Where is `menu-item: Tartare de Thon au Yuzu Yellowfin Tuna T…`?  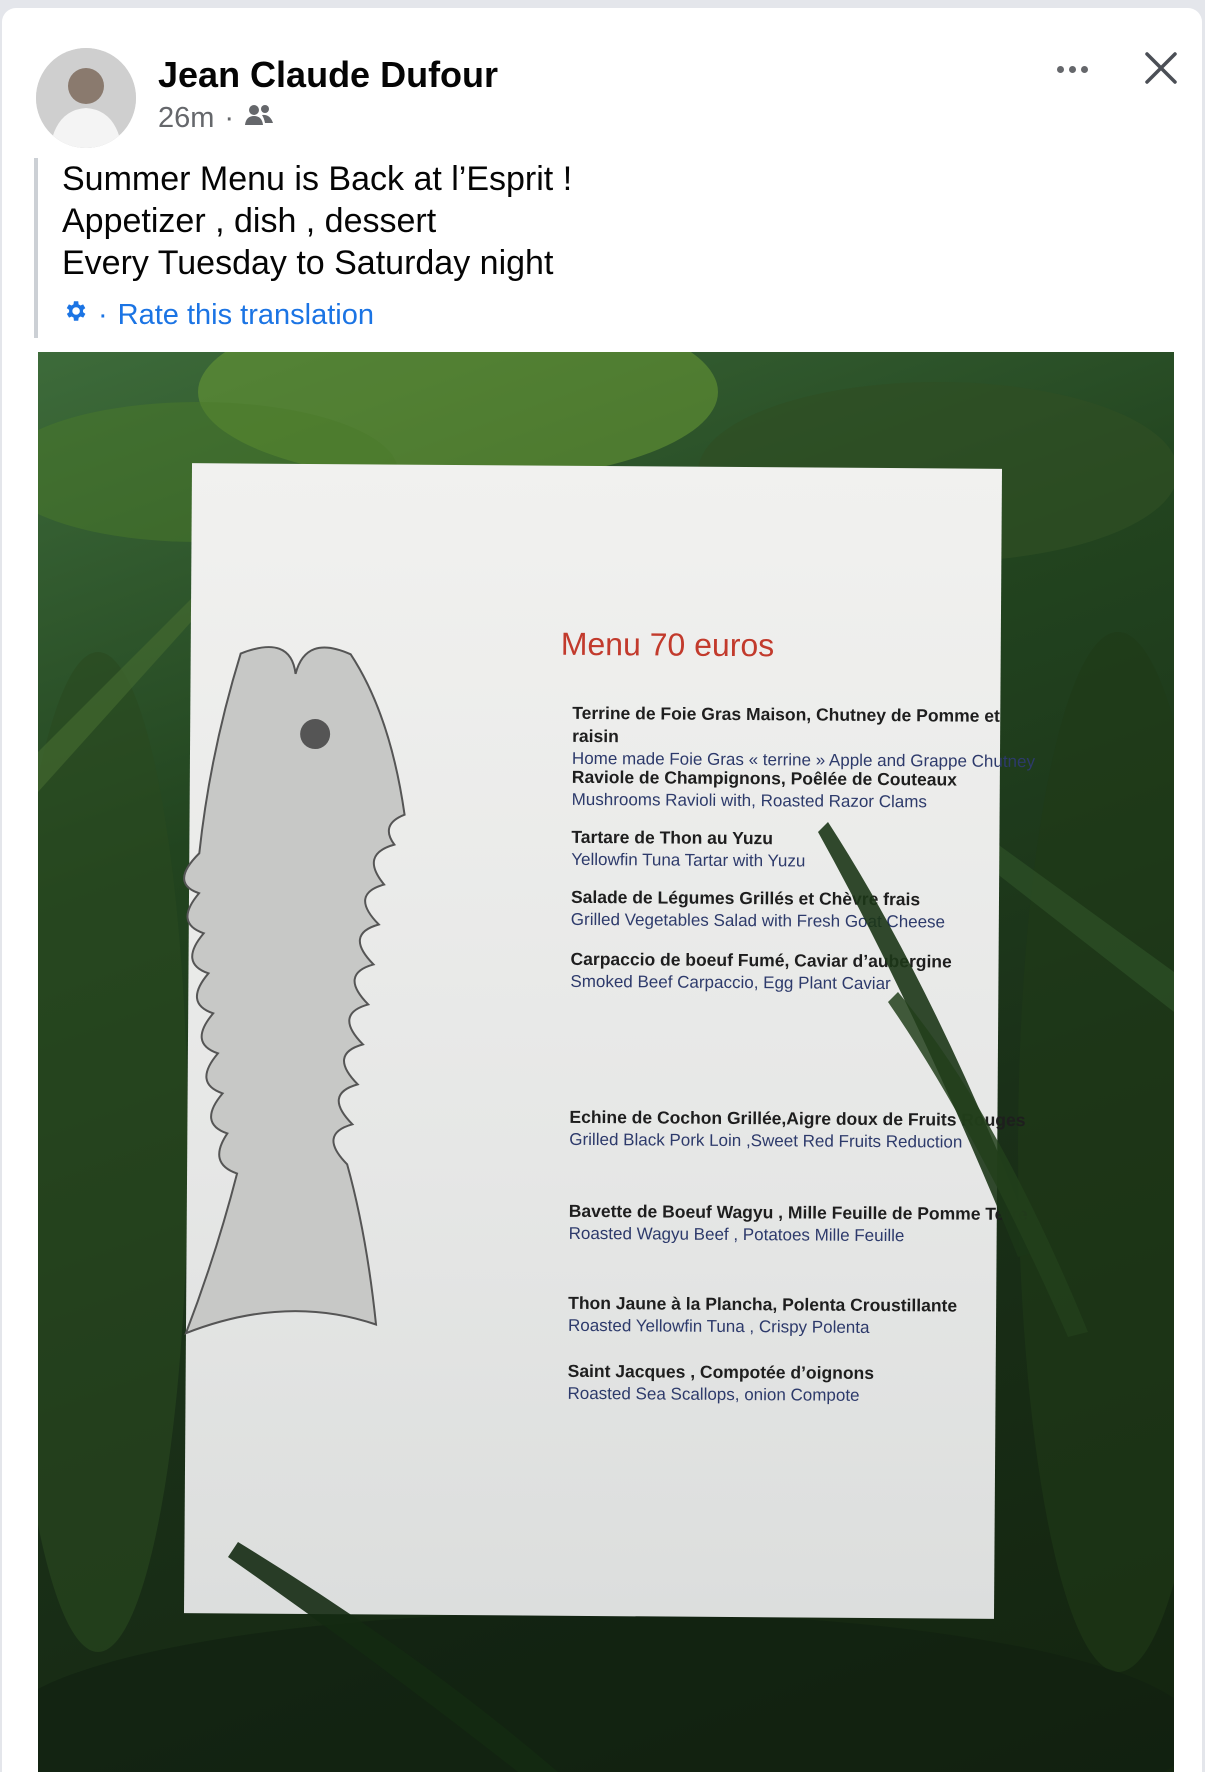 menu-item: Tartare de Thon au Yuzu Yellowfin Tuna T… is located at coordinates (806, 849).